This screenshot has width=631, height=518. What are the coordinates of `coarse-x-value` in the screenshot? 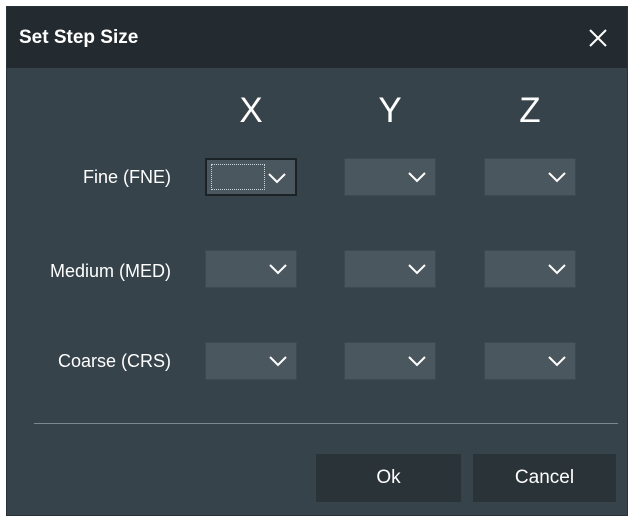 It's located at (238, 361).